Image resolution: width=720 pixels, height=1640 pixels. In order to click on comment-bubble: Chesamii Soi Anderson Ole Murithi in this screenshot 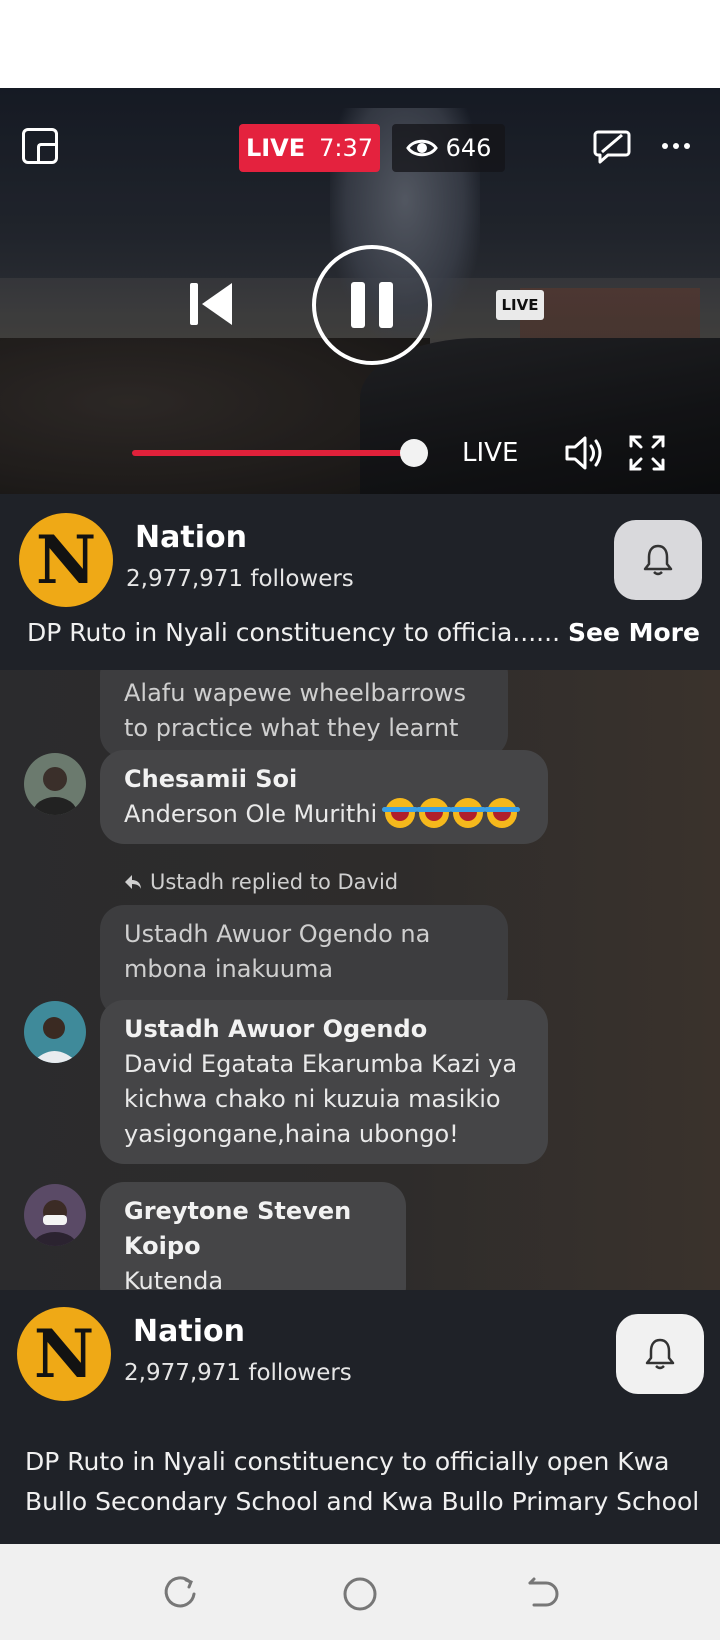, I will do `click(324, 797)`.